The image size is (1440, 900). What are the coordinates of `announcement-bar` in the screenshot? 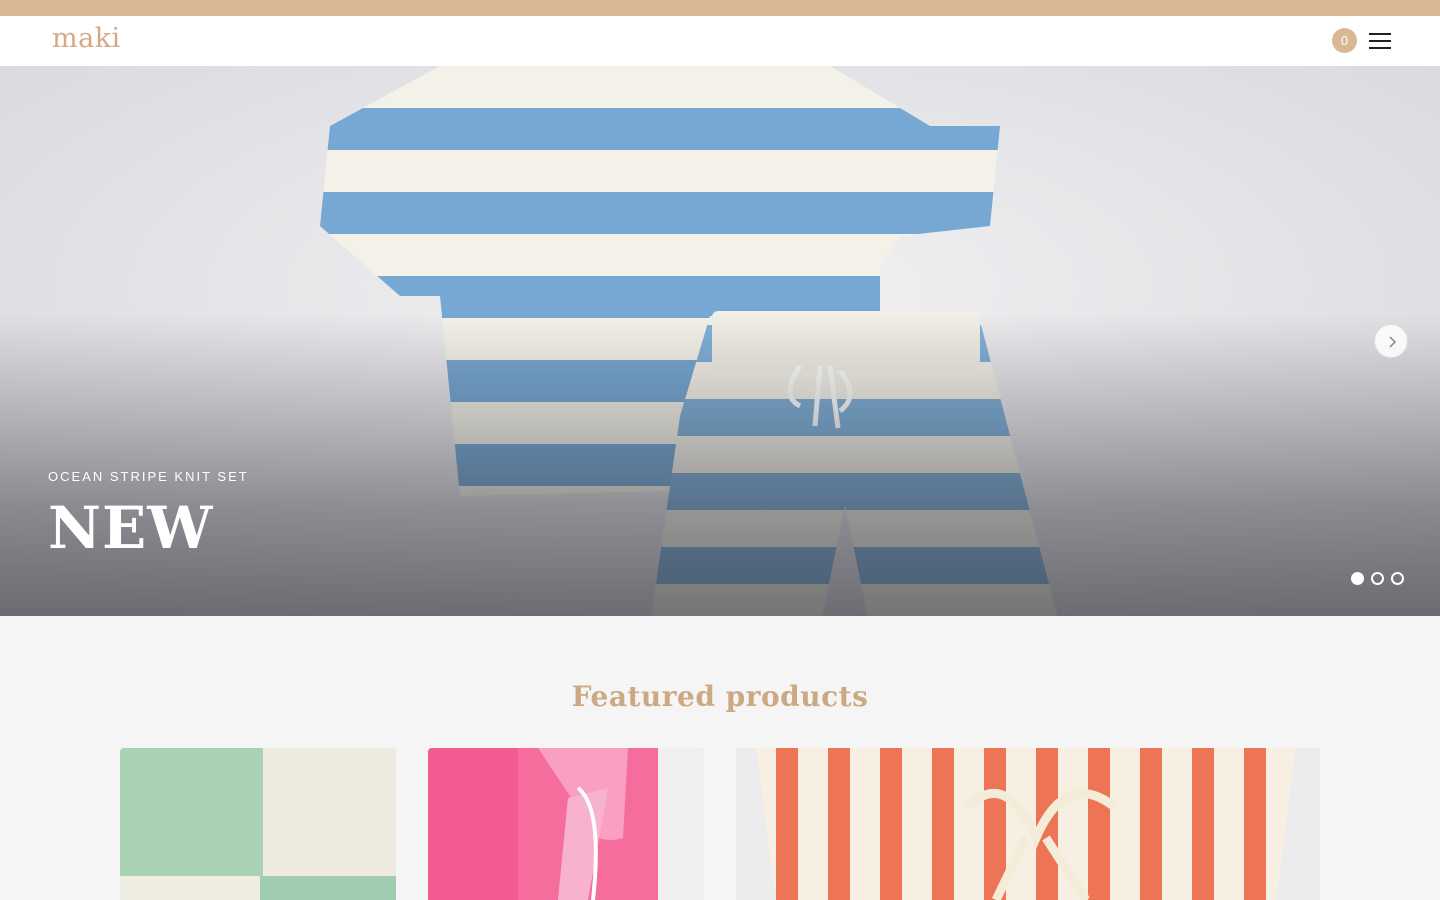 It's located at (720, 8).